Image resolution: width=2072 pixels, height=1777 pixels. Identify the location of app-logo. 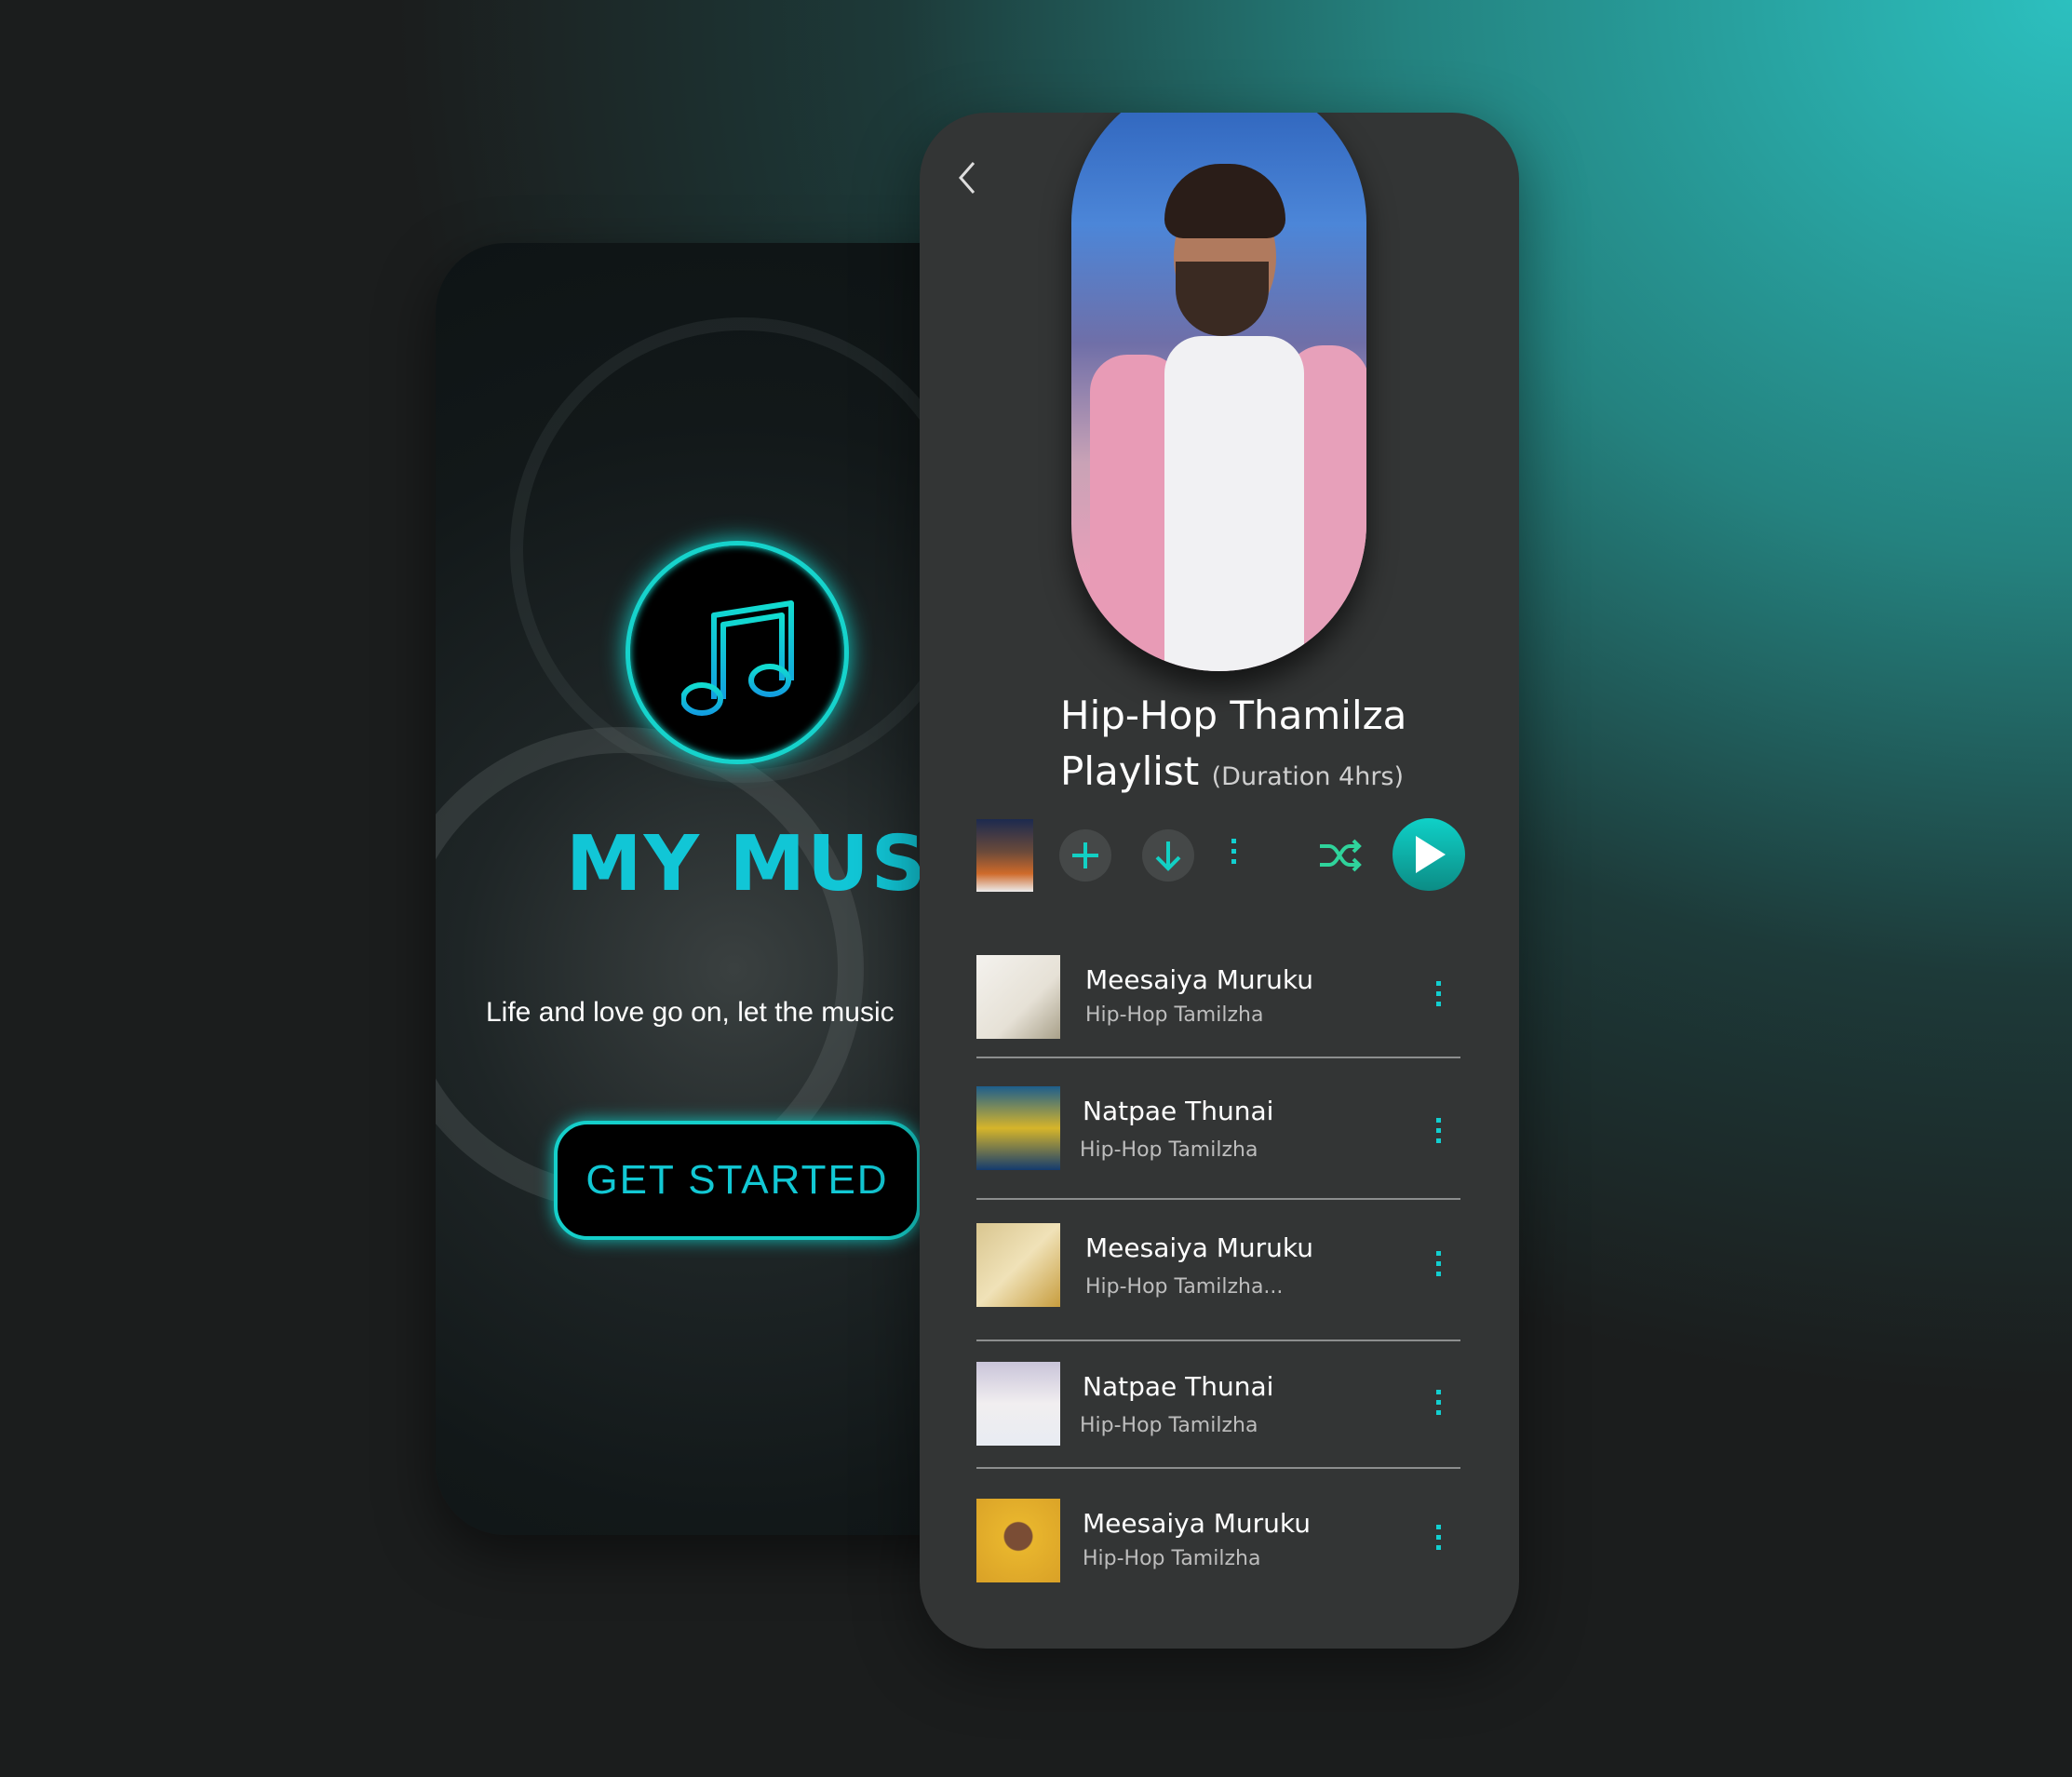
(737, 652).